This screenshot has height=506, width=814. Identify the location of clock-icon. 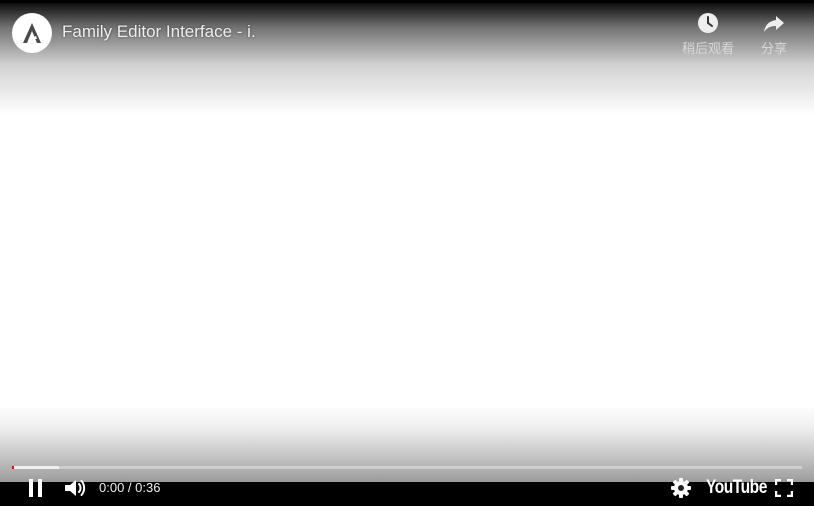
(708, 23).